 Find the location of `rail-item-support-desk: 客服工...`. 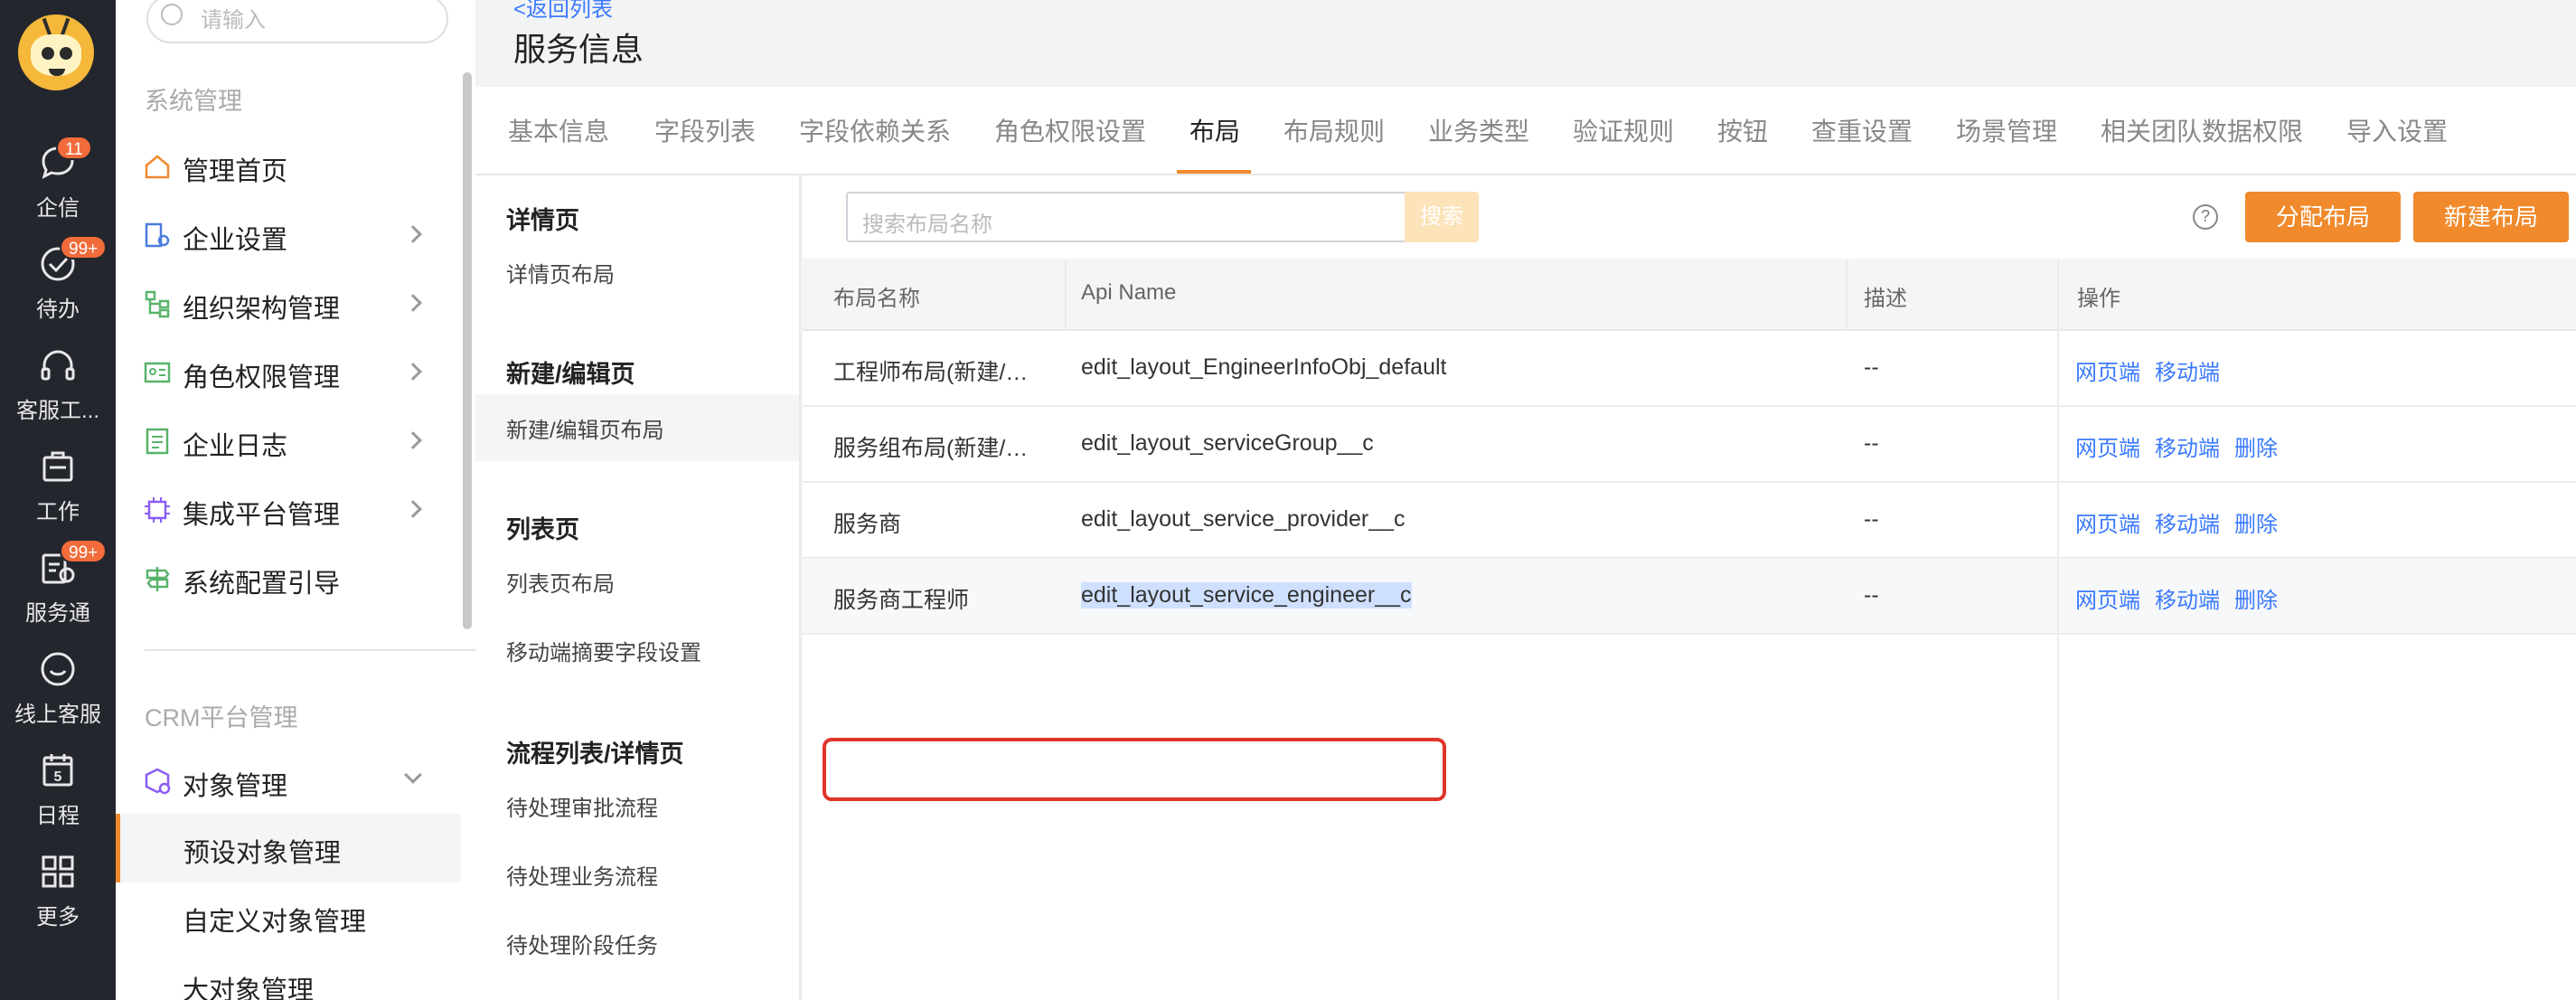

rail-item-support-desk: 客服工... is located at coordinates (58, 389).